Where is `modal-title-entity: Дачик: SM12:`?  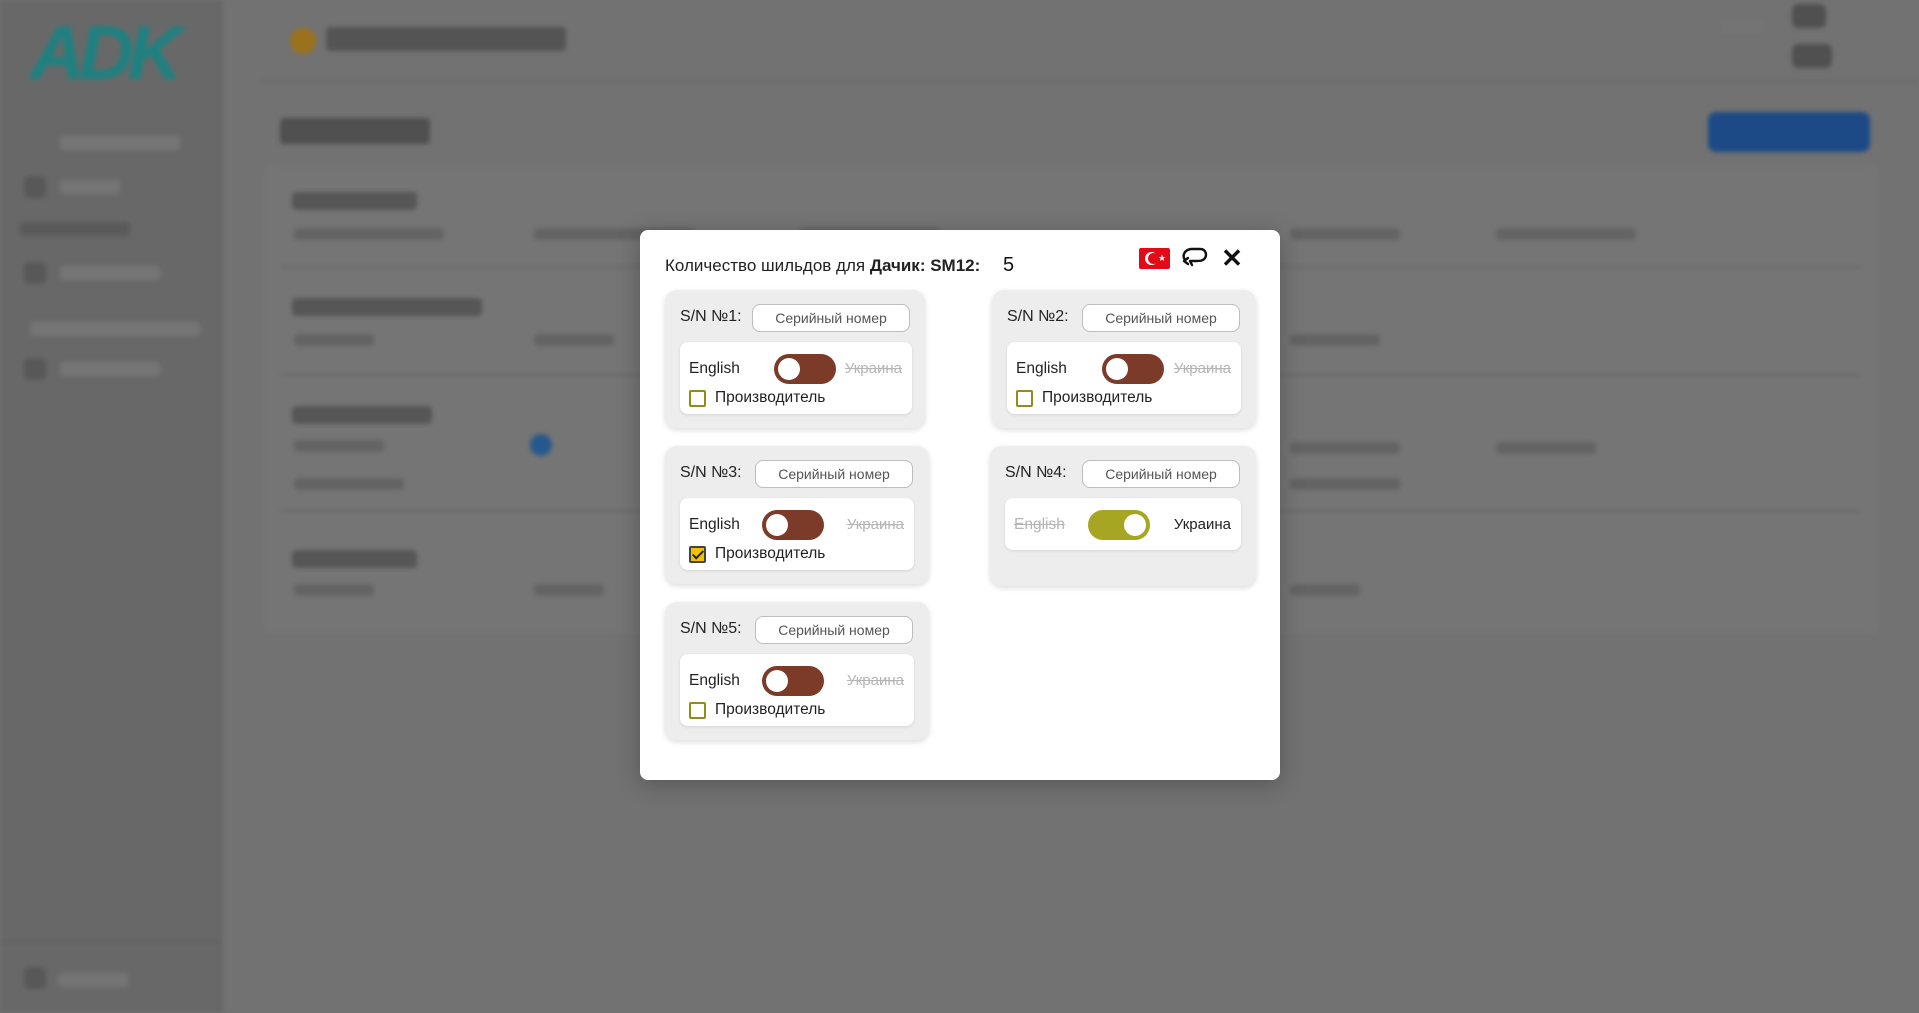
modal-title-entity: Дачик: SM12: is located at coordinates (925, 265).